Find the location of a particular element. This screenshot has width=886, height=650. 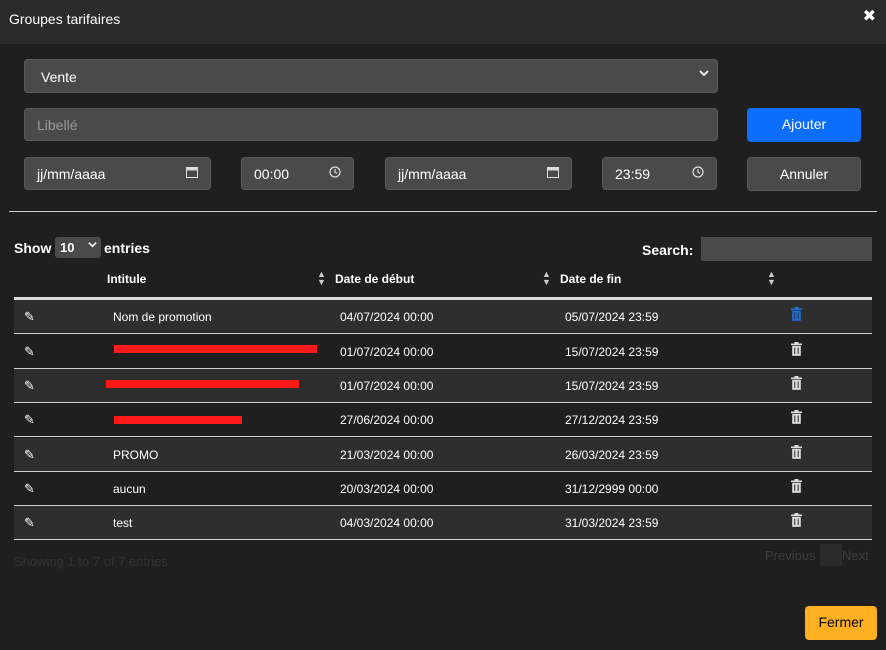

type-select-value: Vente is located at coordinates (59, 77).